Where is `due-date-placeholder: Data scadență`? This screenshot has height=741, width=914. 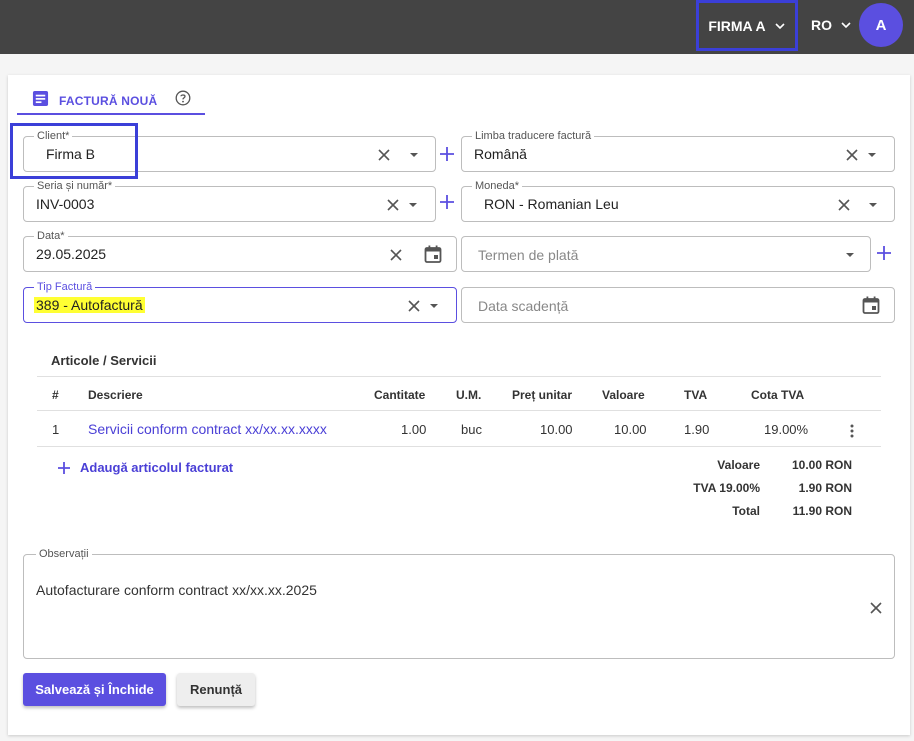 due-date-placeholder: Data scadență is located at coordinates (523, 306).